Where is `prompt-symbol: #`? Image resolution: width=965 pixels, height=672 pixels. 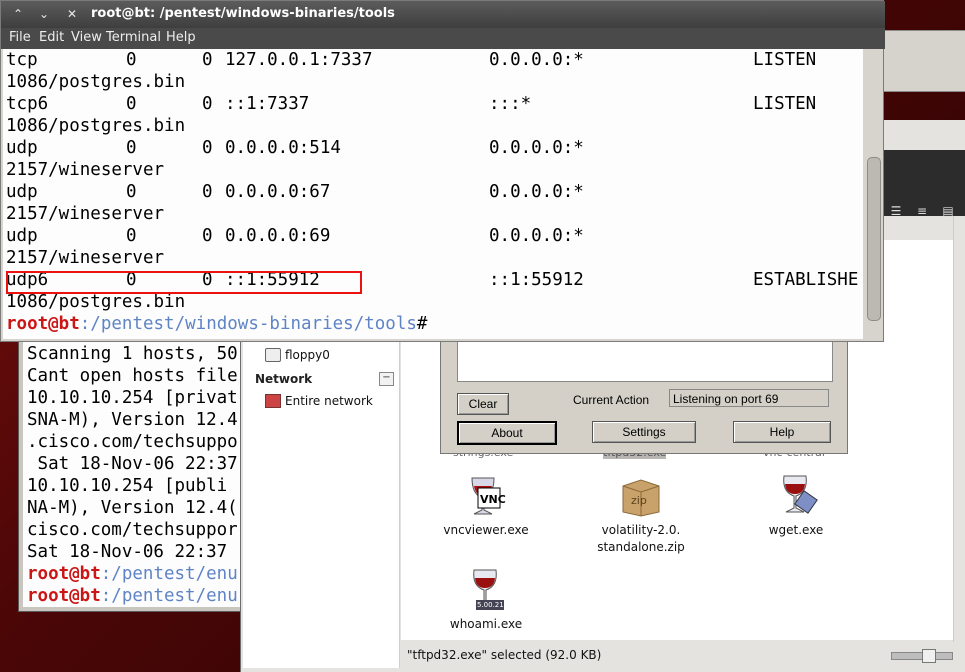 prompt-symbol: # is located at coordinates (422, 324).